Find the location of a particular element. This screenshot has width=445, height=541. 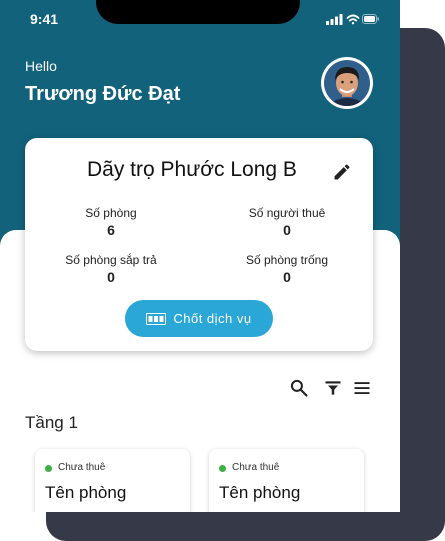

stat-vacant-label: Số phòng trống is located at coordinates (287, 260).